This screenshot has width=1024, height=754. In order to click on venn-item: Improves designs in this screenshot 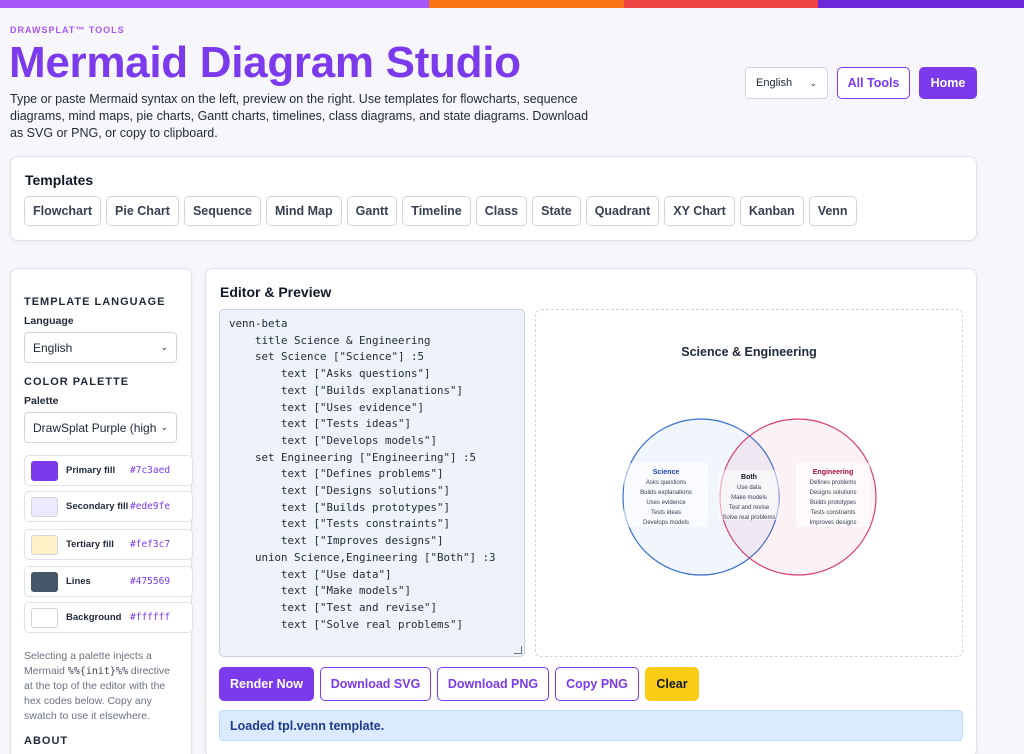, I will do `click(832, 523)`.